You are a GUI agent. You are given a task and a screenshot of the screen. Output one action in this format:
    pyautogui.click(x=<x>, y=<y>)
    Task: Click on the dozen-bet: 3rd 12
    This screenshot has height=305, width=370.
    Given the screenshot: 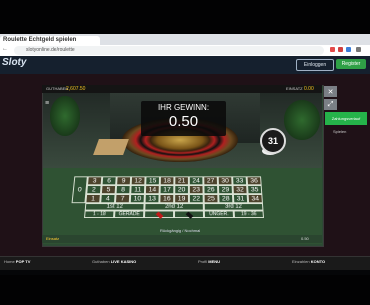 What is the action you would take?
    pyautogui.click(x=234, y=206)
    